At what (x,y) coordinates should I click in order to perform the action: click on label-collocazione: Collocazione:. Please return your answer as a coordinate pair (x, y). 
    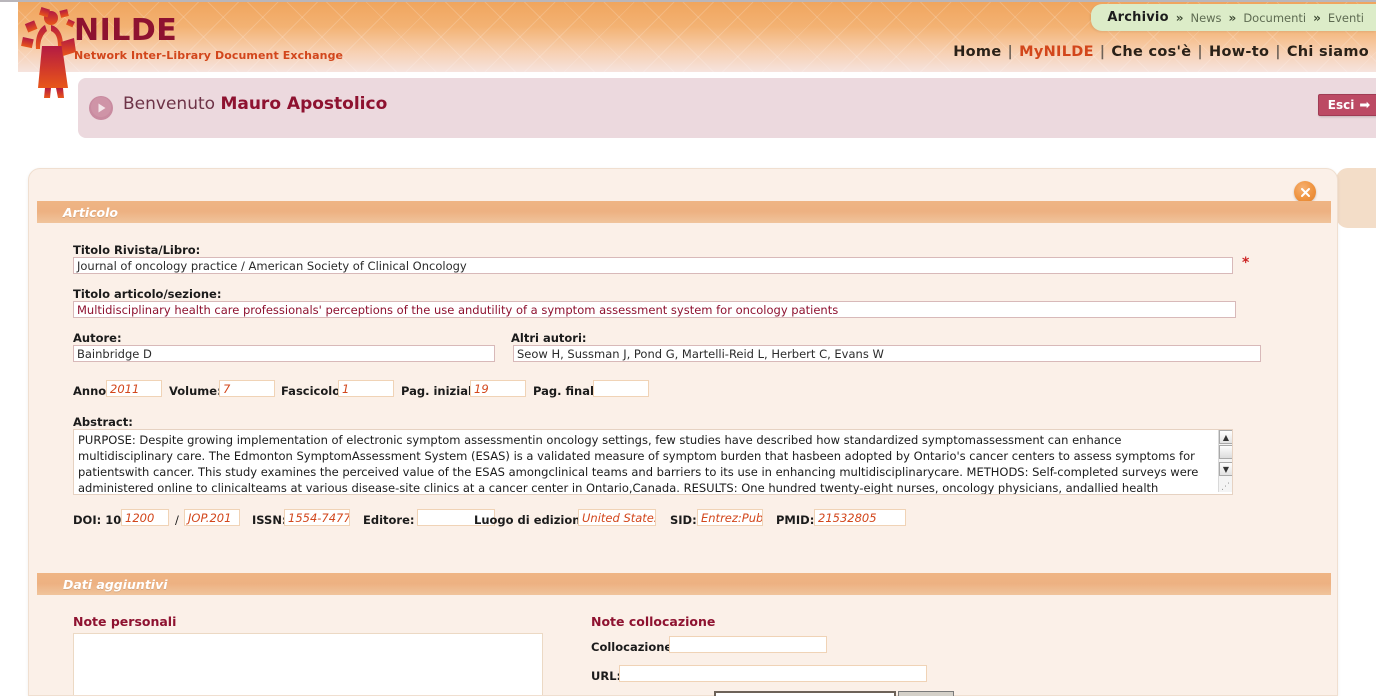
    Looking at the image, I should click on (634, 647).